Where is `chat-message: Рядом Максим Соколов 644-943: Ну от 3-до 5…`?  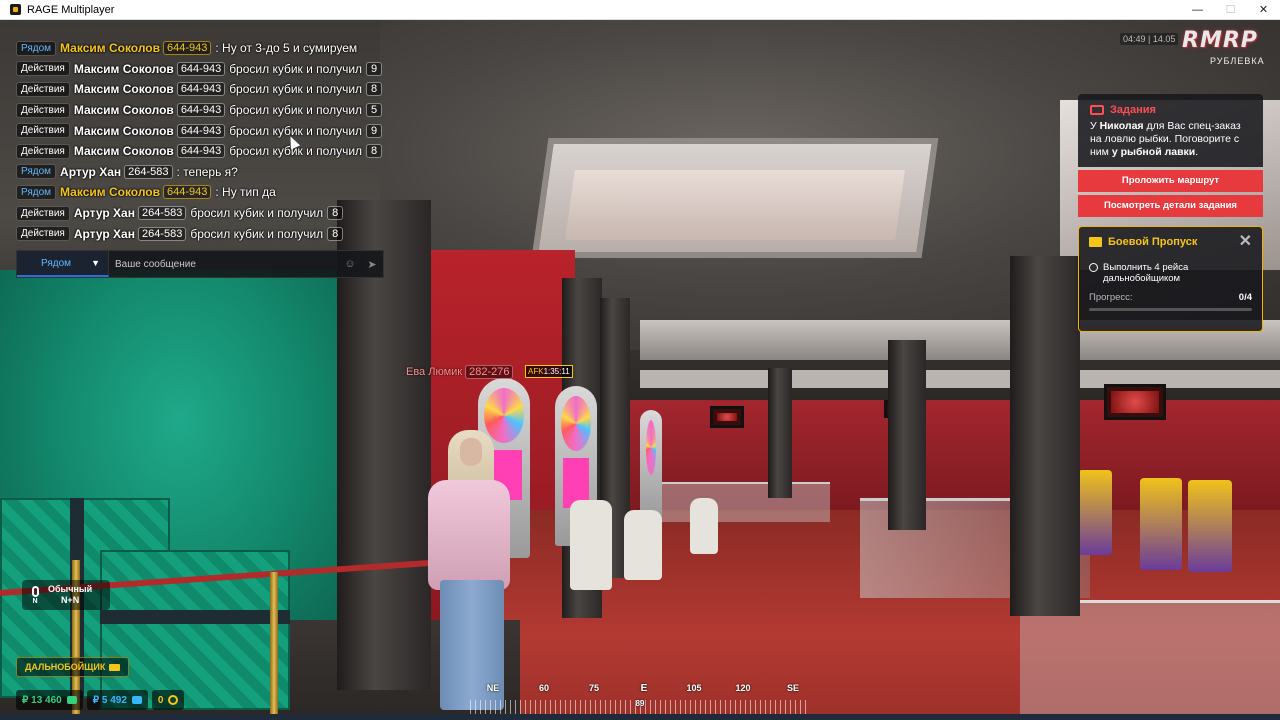
chat-message: Рядом Максим Соколов 644-943: Ну от 3-до 5… is located at coordinates (206, 48).